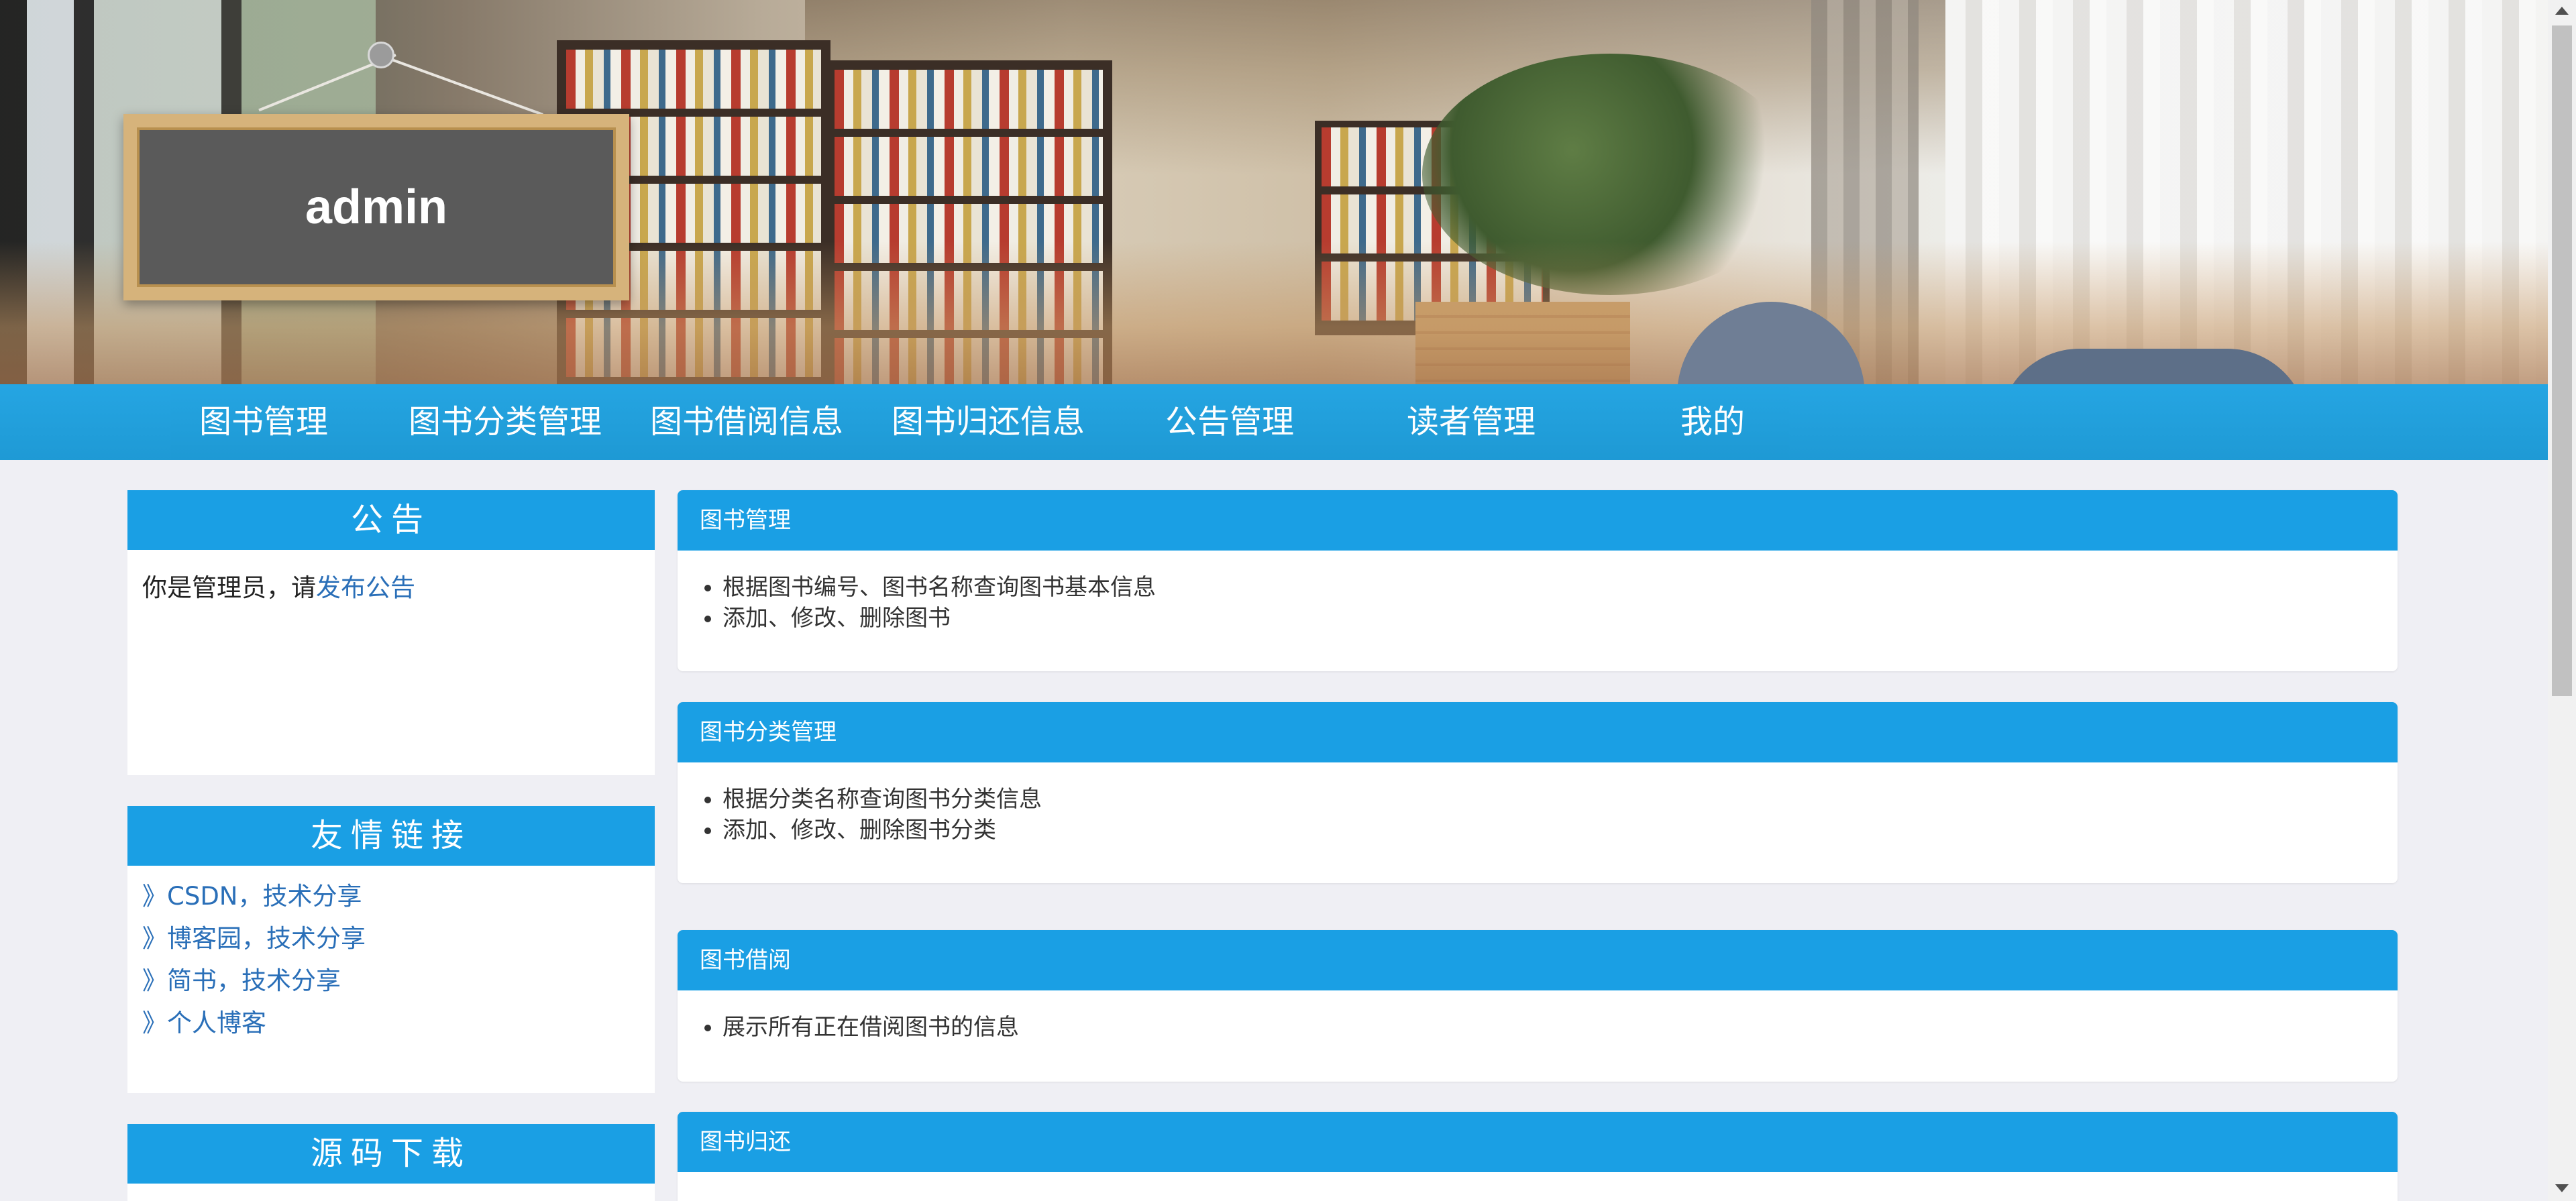 Image resolution: width=2576 pixels, height=1201 pixels. I want to click on panel-list: 展示所有正在借阅图书的信息, so click(1537, 1027).